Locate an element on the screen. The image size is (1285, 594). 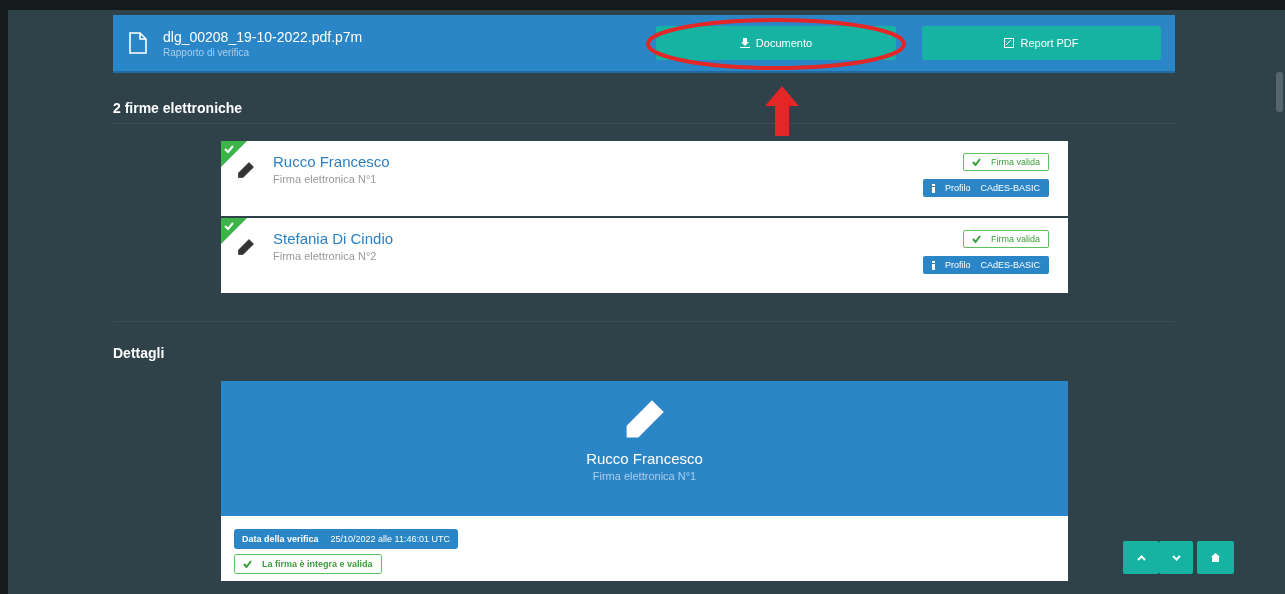
file-icon is located at coordinates (138, 43).